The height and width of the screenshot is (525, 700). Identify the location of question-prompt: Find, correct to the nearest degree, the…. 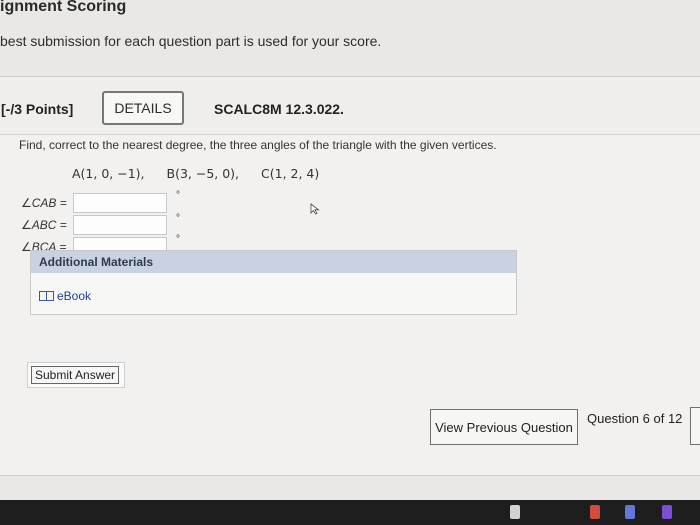
(258, 145).